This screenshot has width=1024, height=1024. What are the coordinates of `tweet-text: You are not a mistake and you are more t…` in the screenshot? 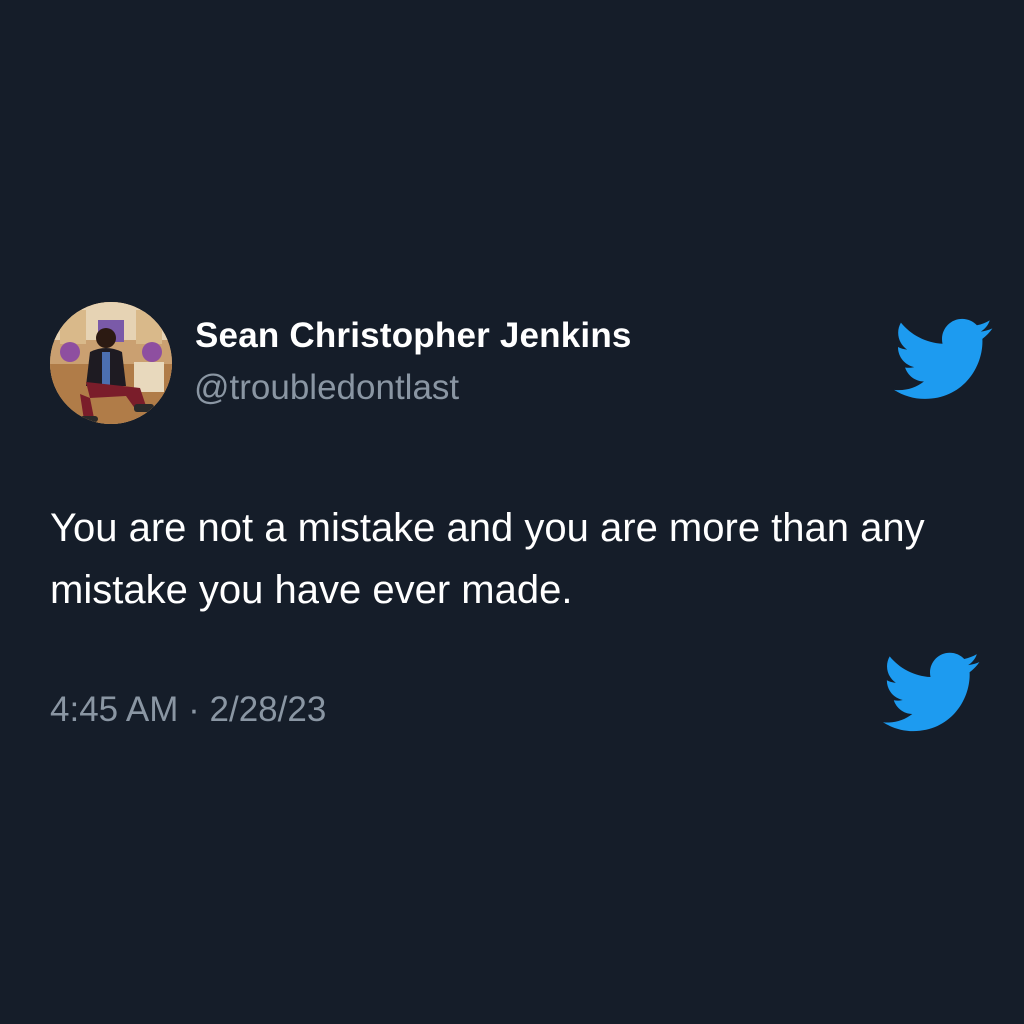 It's located at (487, 559).